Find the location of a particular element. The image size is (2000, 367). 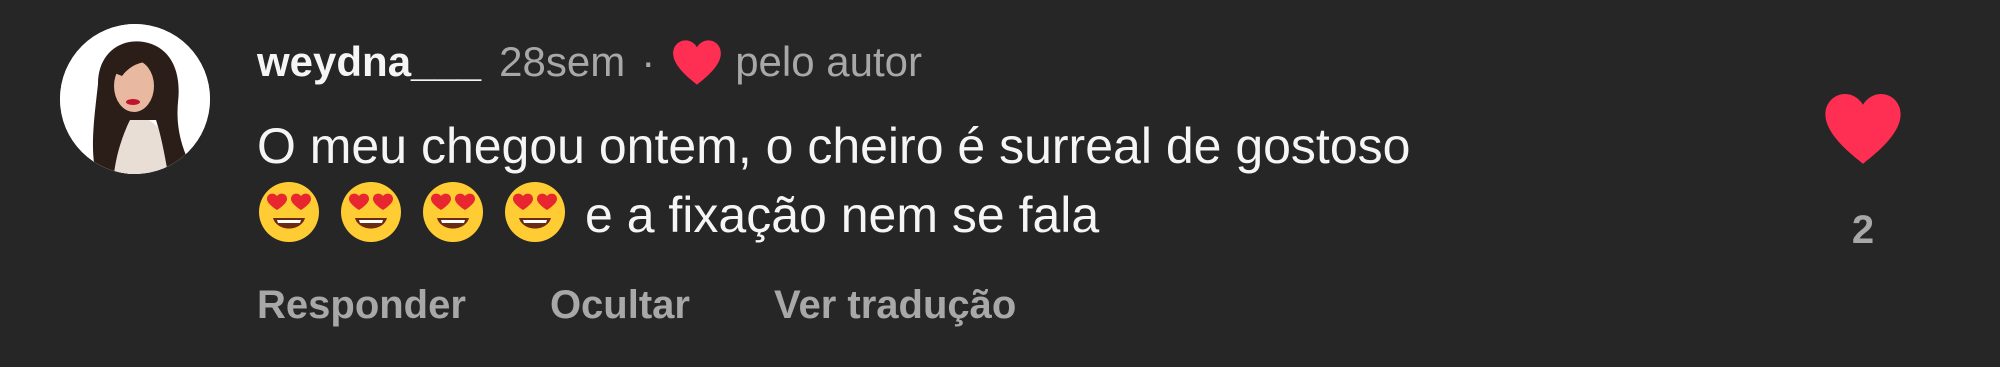

reply-button: Responder is located at coordinates (361, 305).